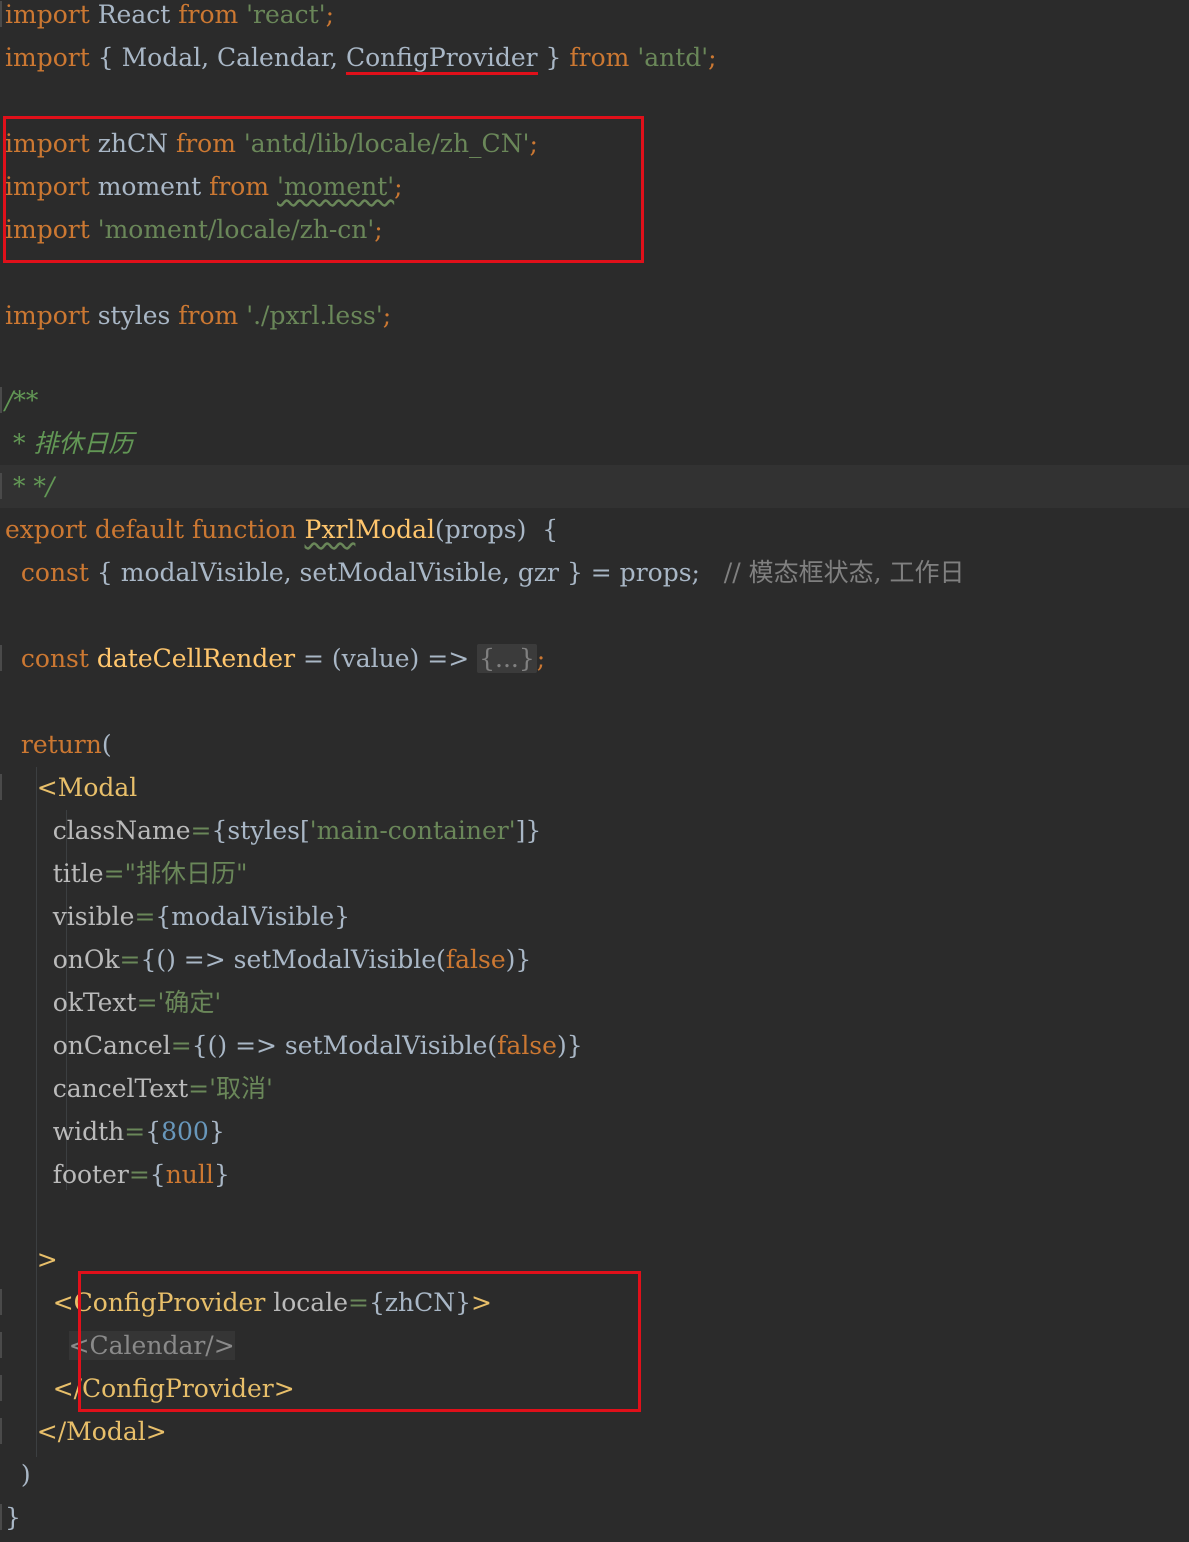  Describe the element at coordinates (594, 1045) in the screenshot. I see `code-line-25: onCancel={() => setModalVisible(false)}` at that location.